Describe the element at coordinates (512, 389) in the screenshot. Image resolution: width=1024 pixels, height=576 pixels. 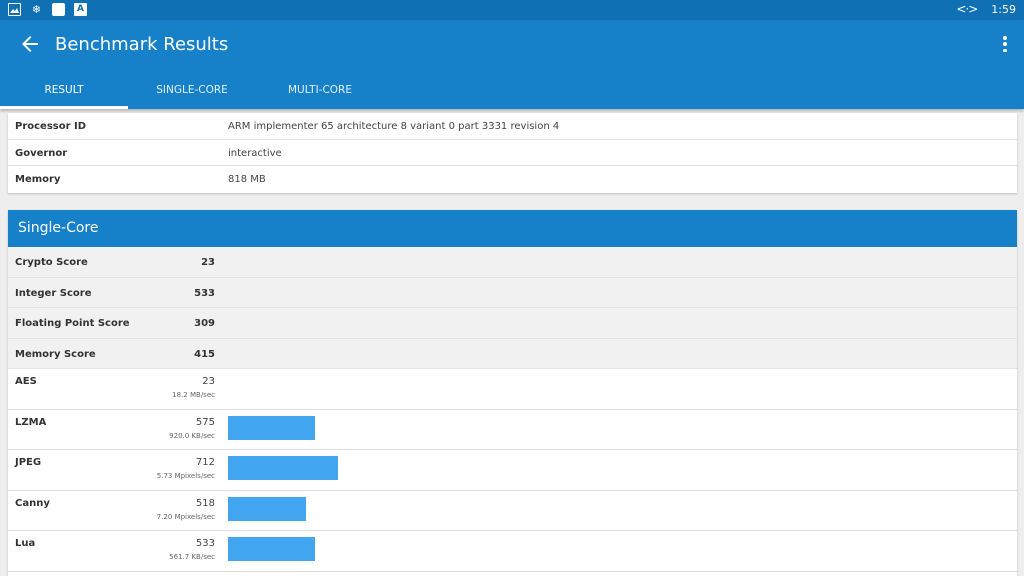
I see `bench-row-aes: AES 23 18.2 MB/sec` at that location.